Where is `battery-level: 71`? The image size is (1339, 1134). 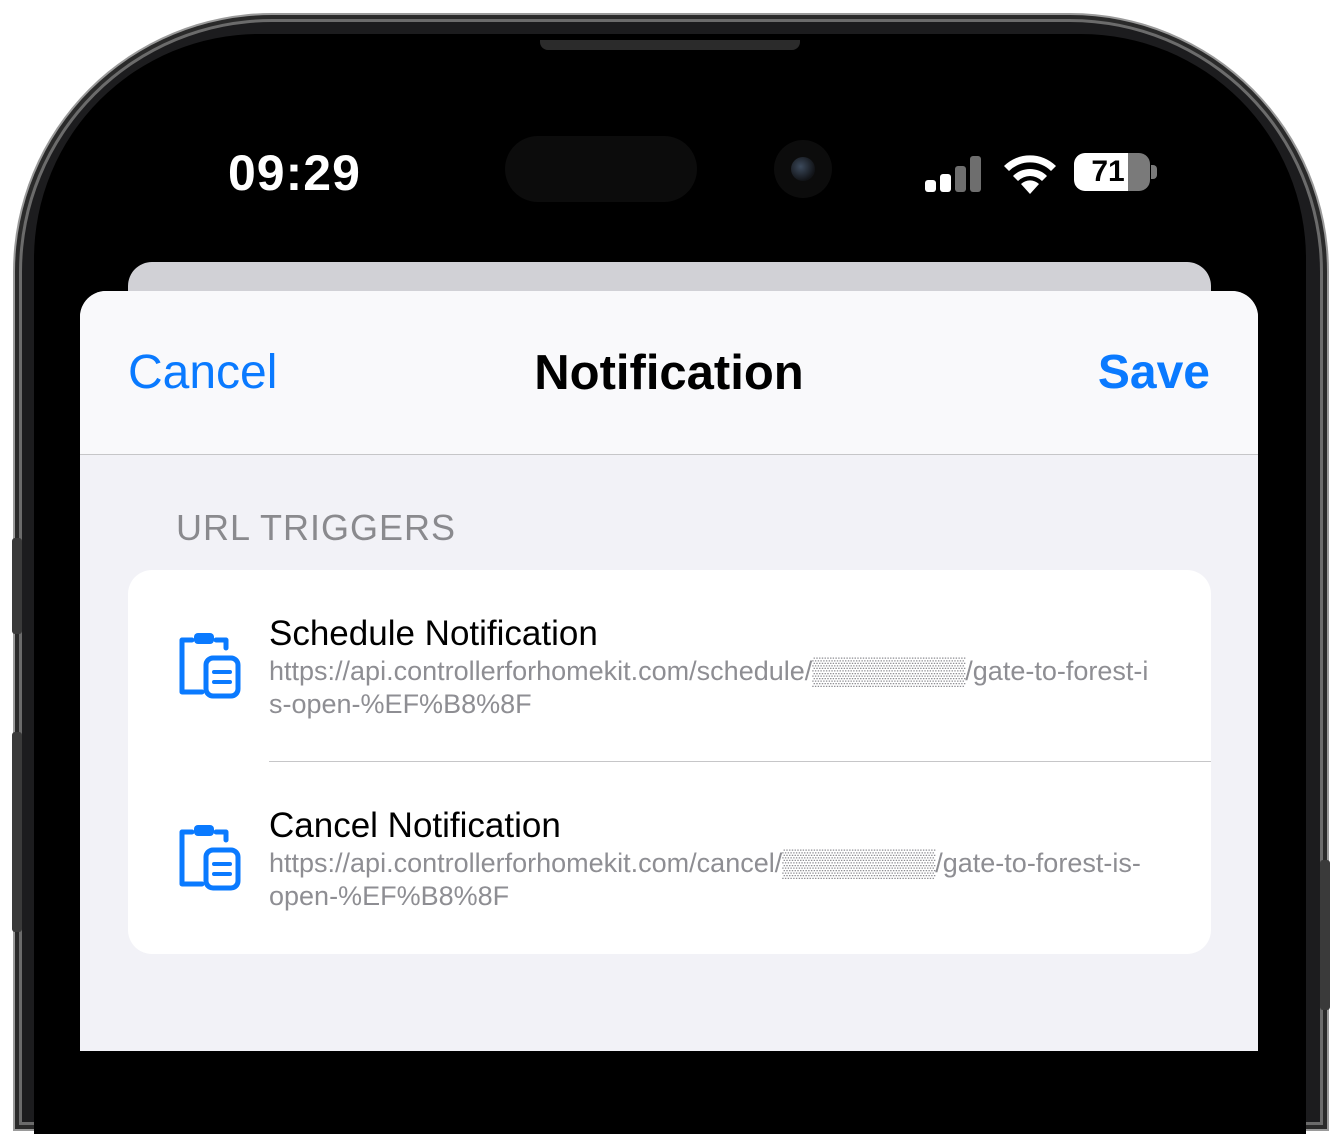 battery-level: 71 is located at coordinates (1108, 171).